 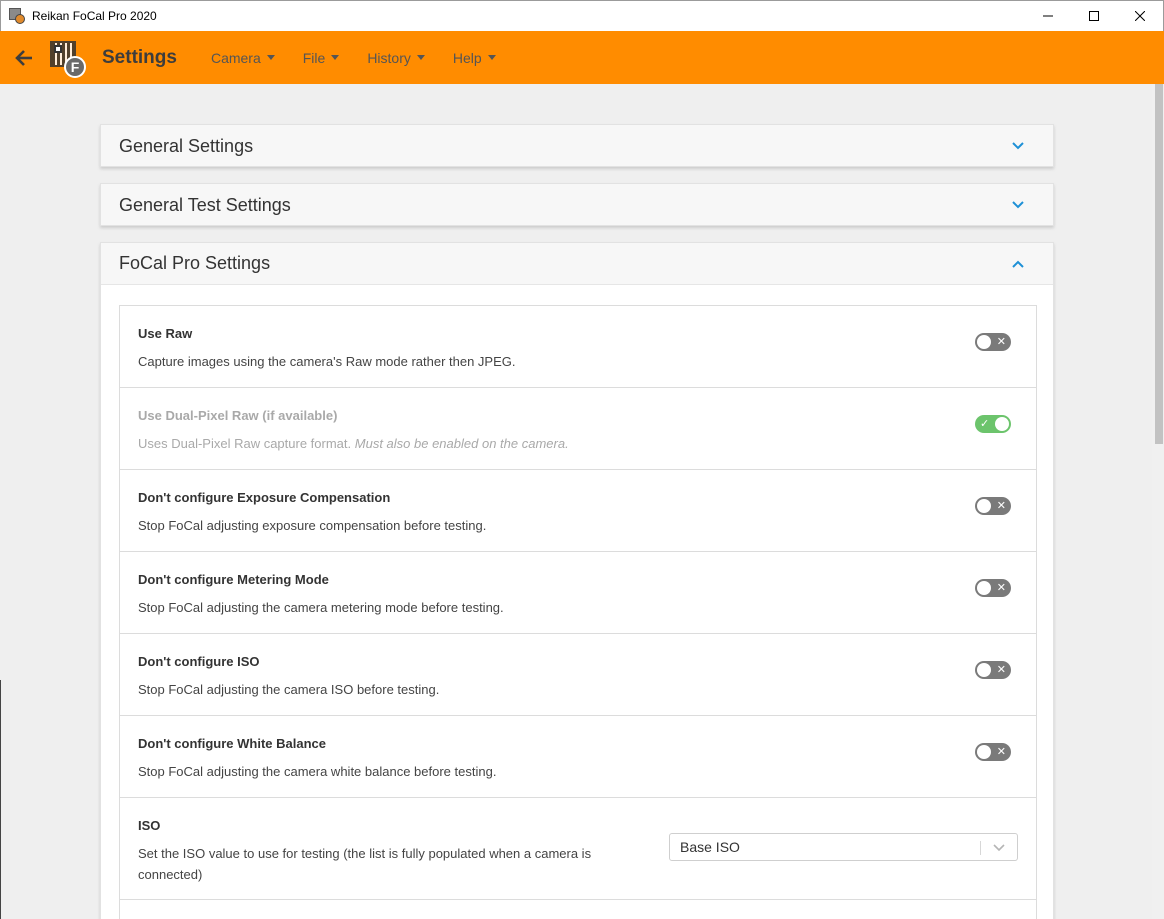 What do you see at coordinates (710, 847) in the screenshot?
I see `iso-select-value: Base ISO` at bounding box center [710, 847].